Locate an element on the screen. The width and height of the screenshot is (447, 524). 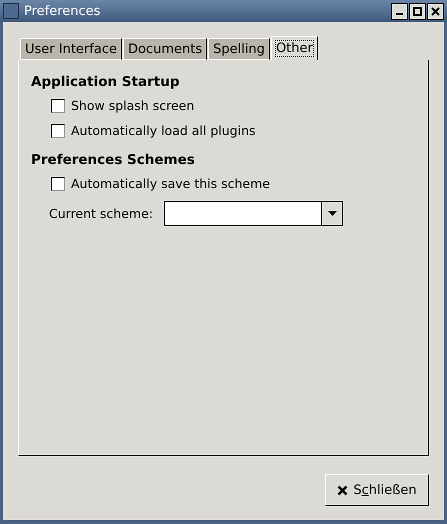
checkbox-label: Automatically save this scheme is located at coordinates (170, 183).